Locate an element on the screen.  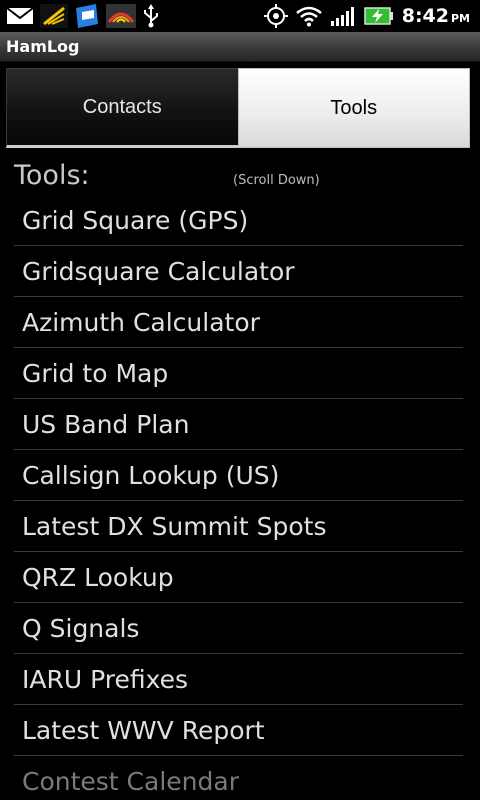
cnet-icon is located at coordinates (121, 16).